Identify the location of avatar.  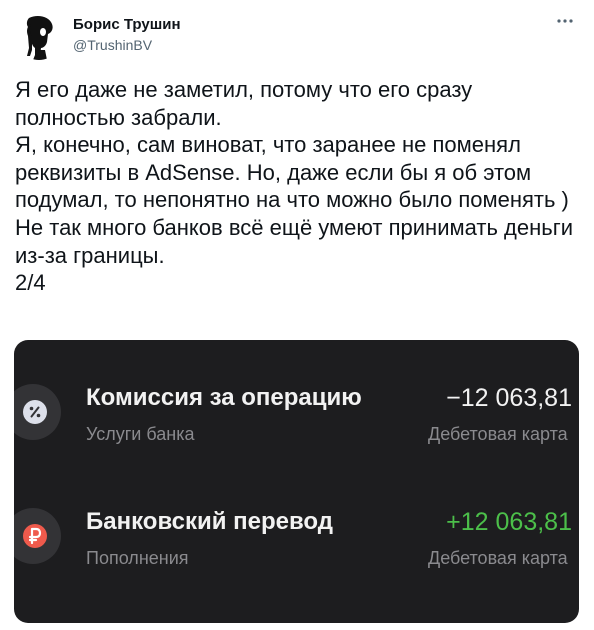
(39, 36).